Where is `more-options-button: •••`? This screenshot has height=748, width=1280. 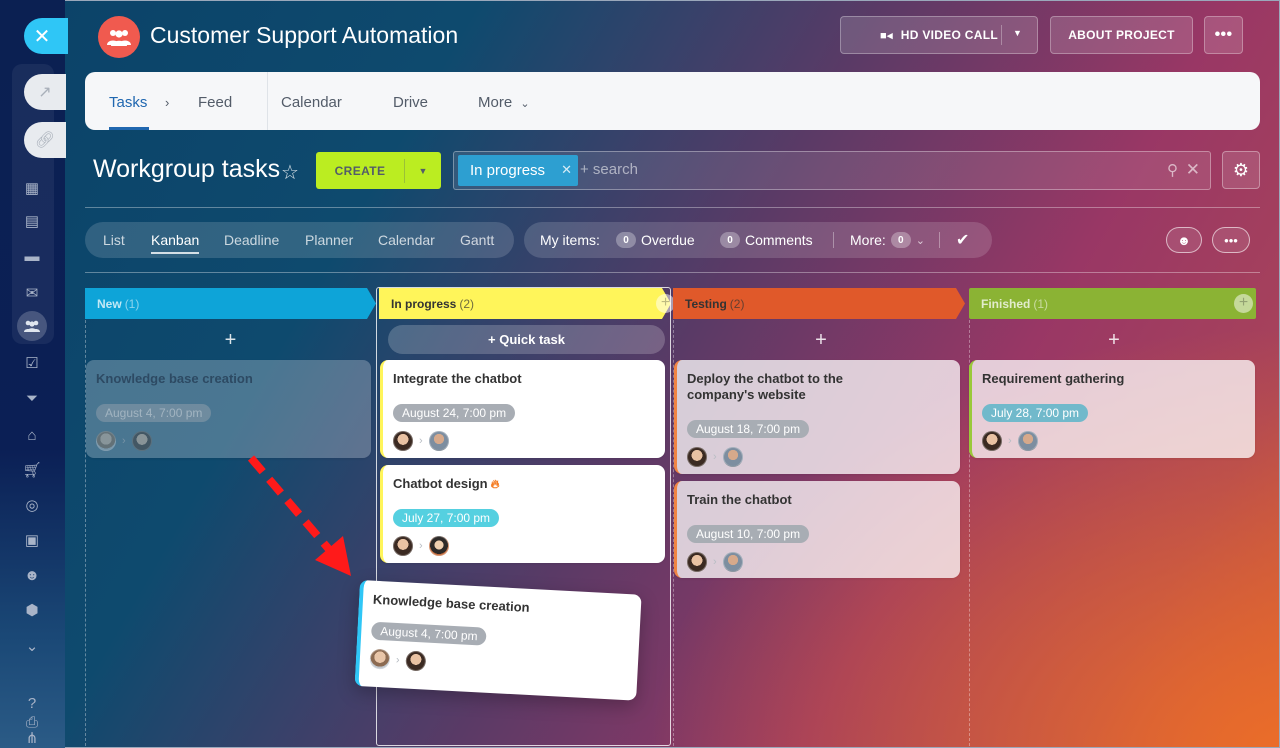 more-options-button: ••• is located at coordinates (1231, 240).